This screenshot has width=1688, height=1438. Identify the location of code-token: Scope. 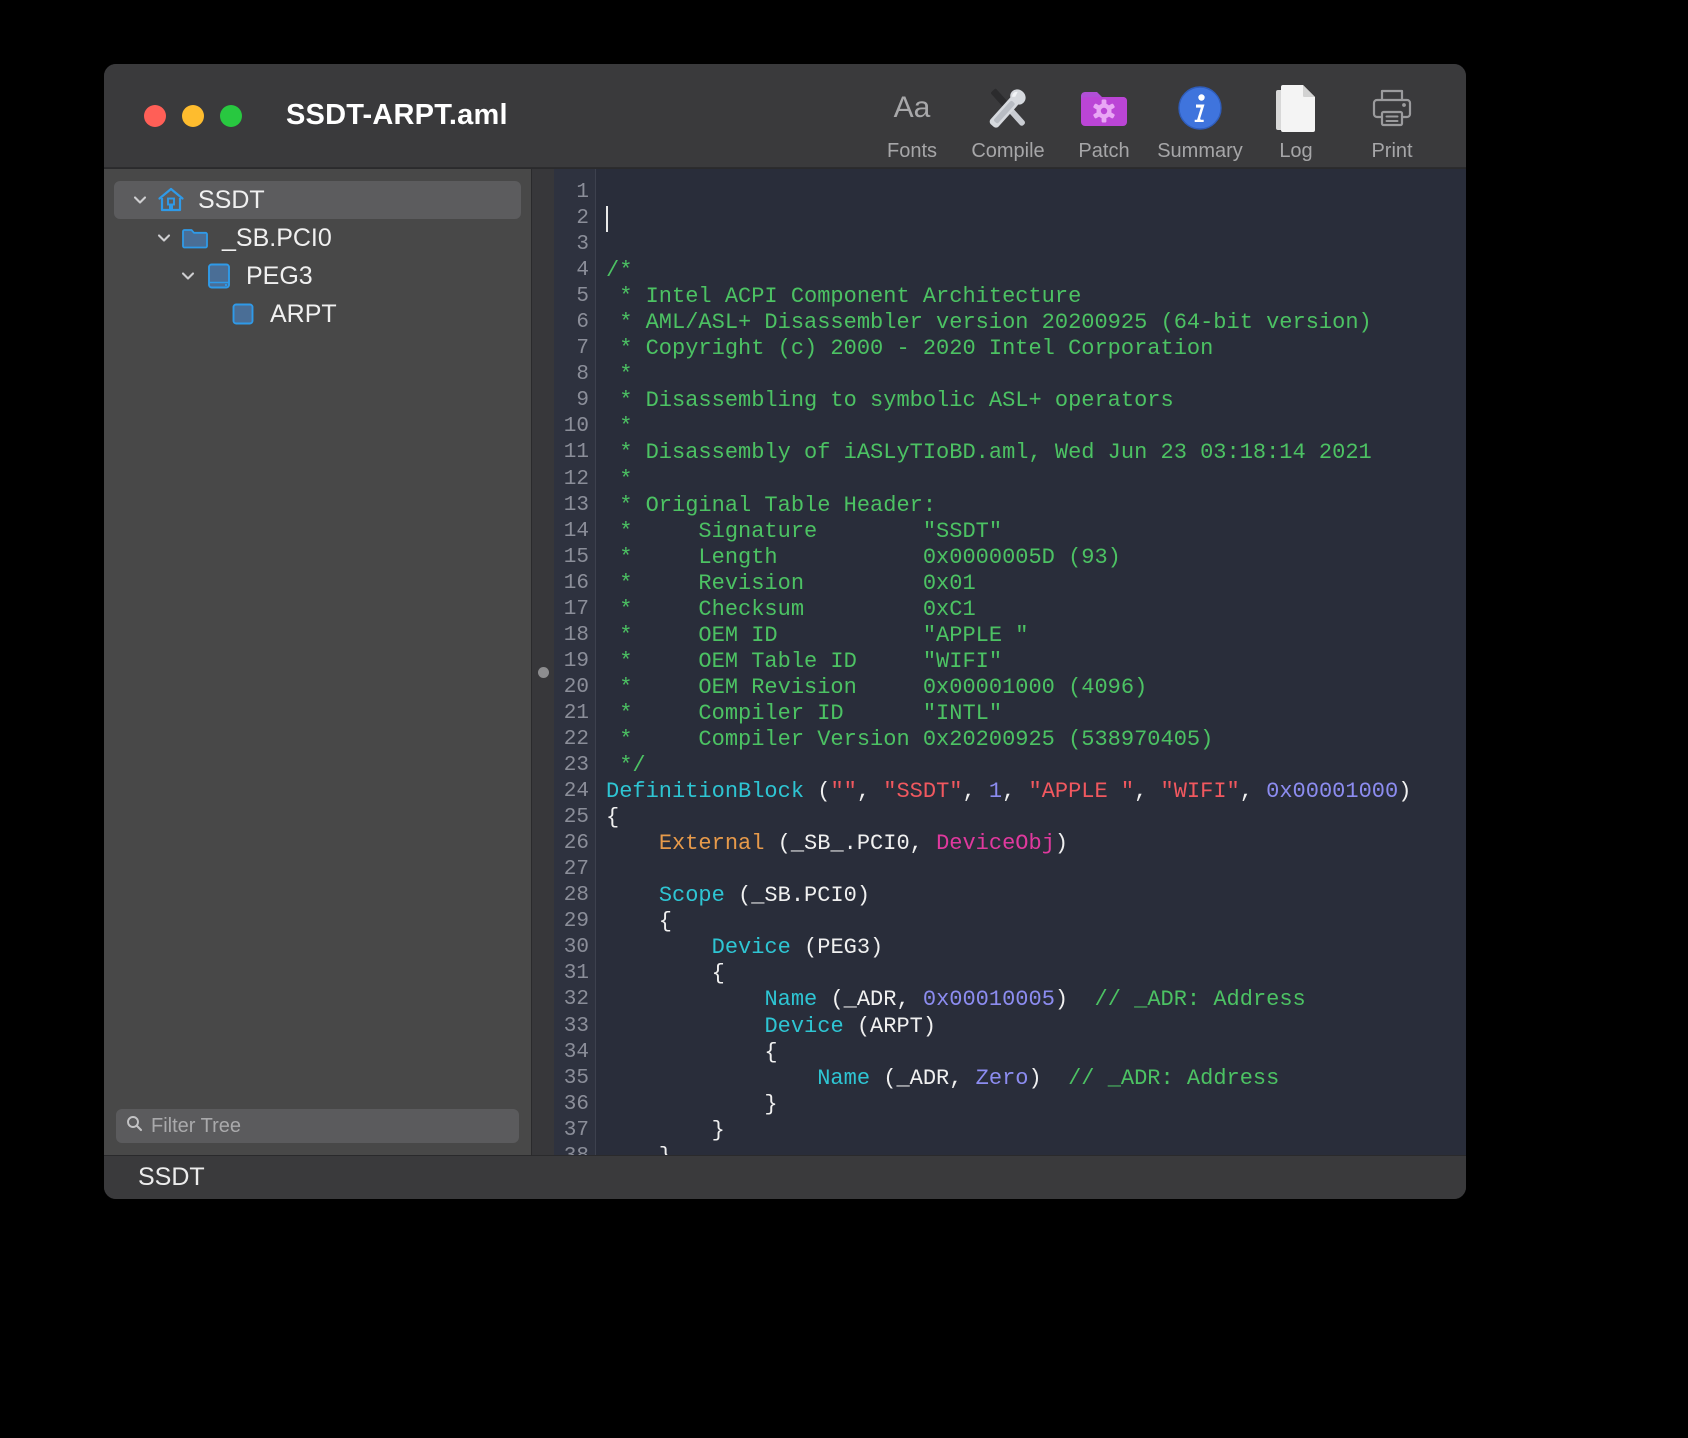
(691, 896).